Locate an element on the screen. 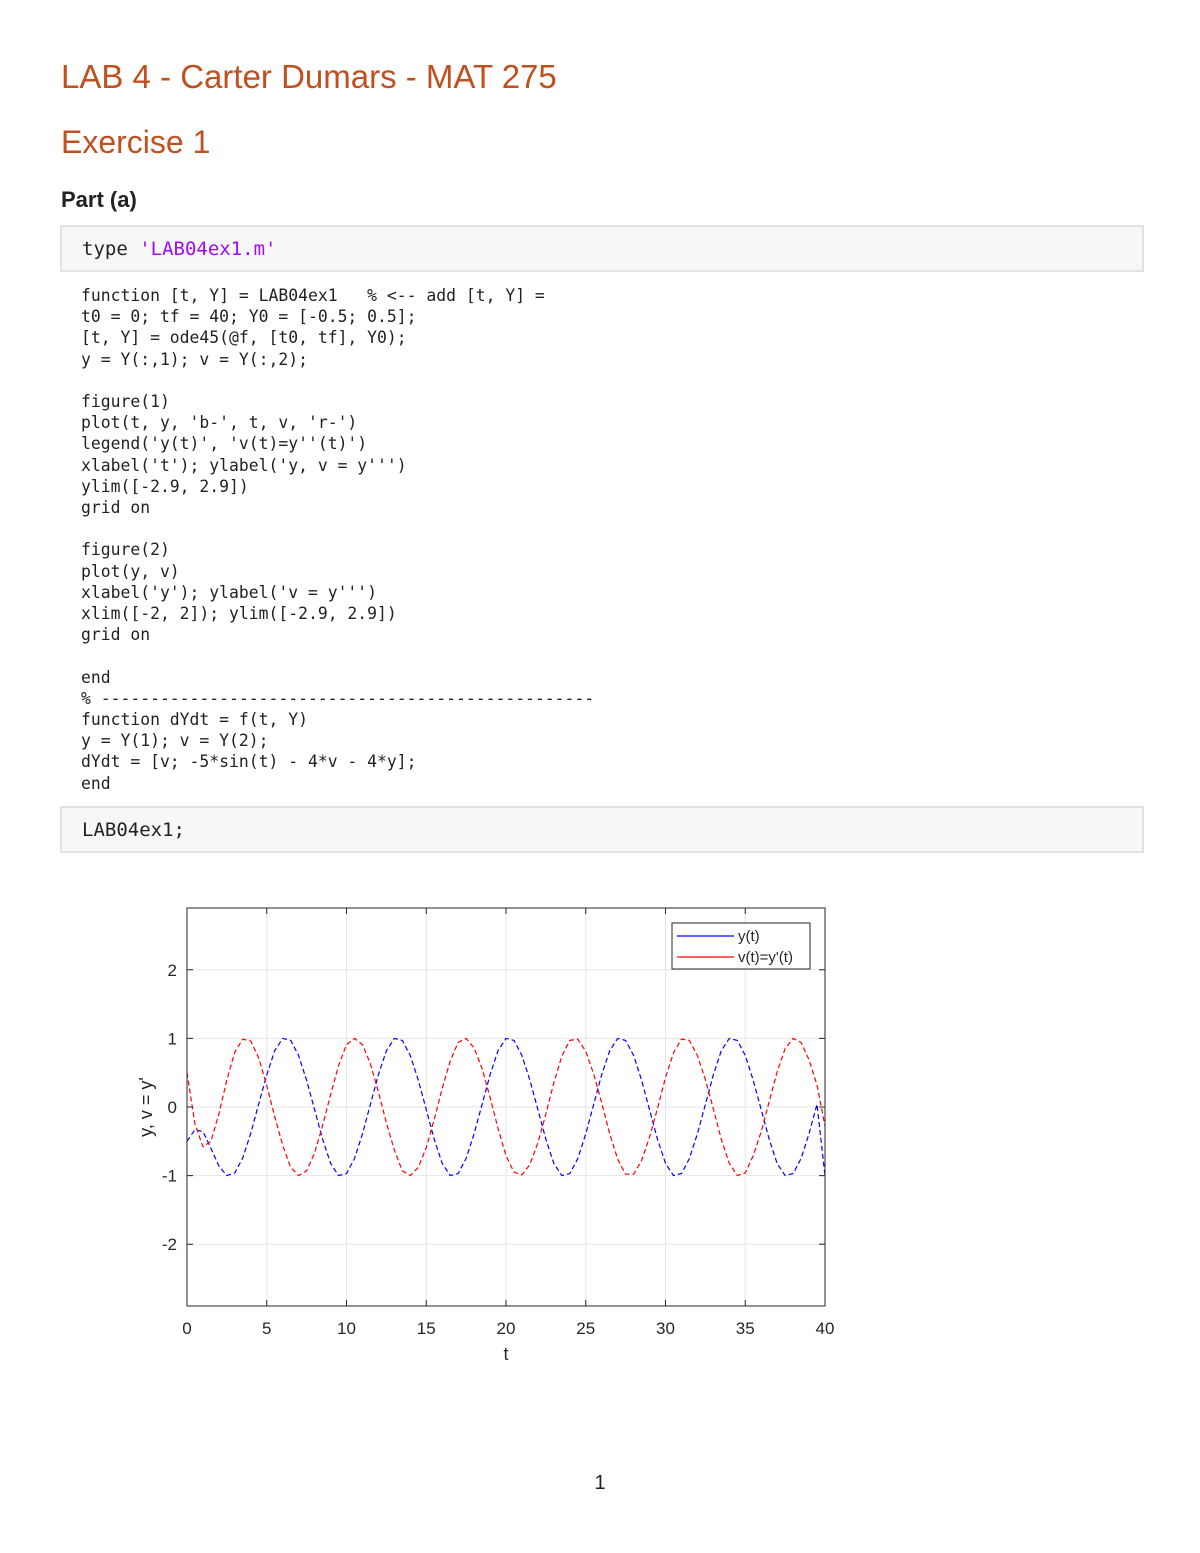  subsection-heading: Part (a) is located at coordinates (99, 199).